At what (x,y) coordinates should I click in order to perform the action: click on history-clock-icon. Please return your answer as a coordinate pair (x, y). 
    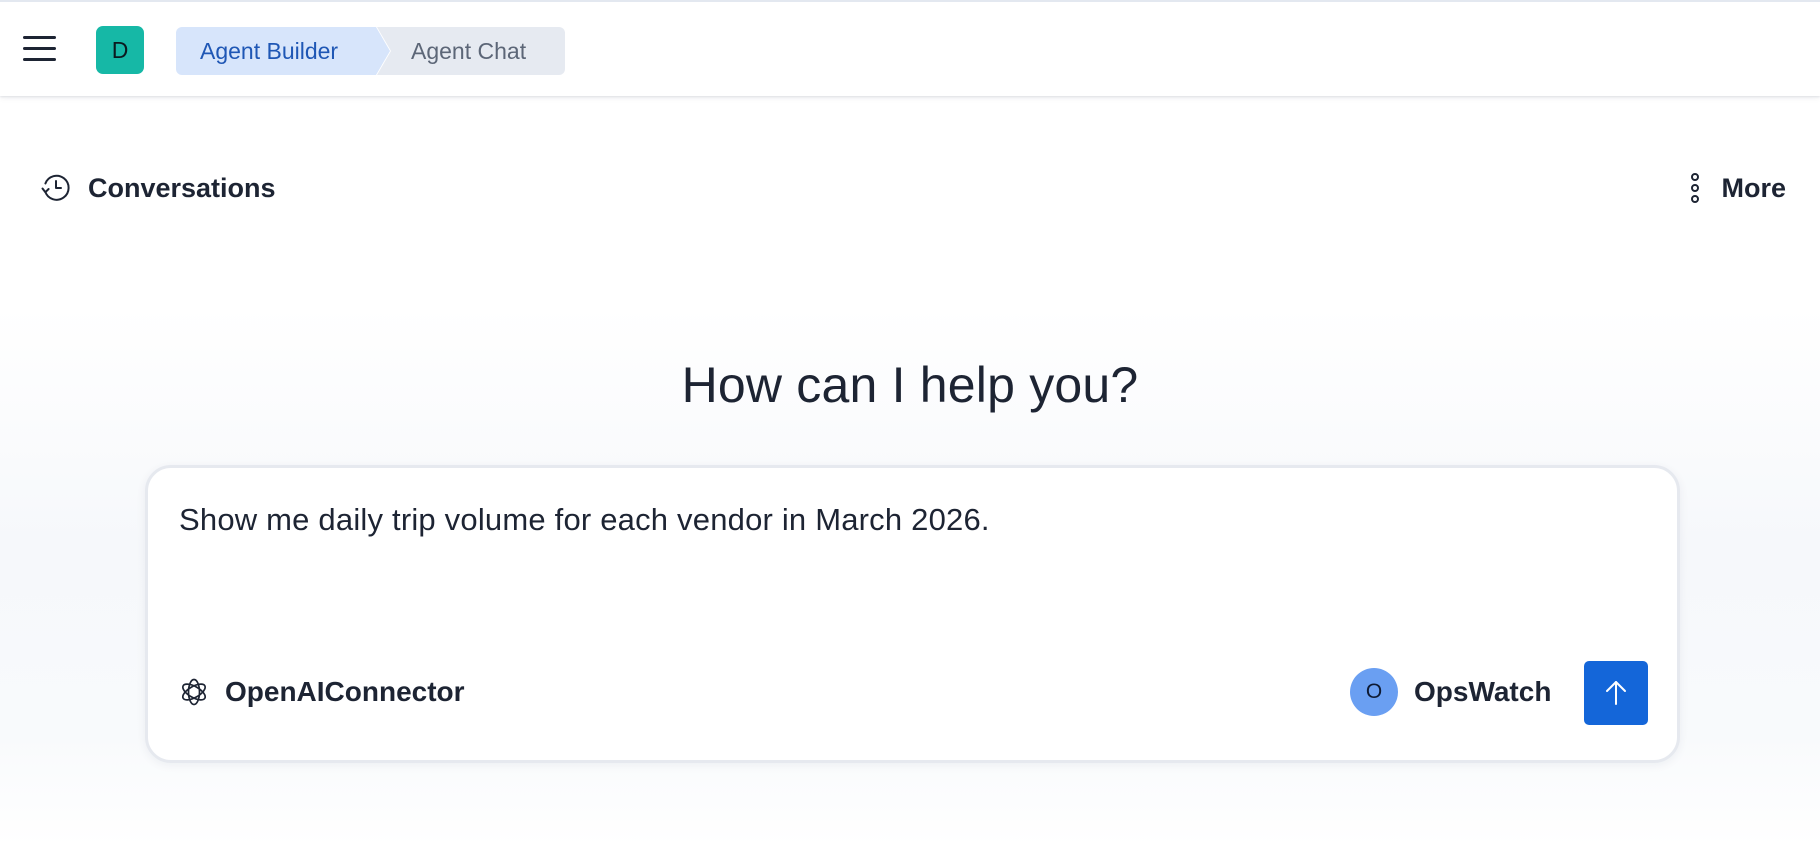
    Looking at the image, I should click on (55, 187).